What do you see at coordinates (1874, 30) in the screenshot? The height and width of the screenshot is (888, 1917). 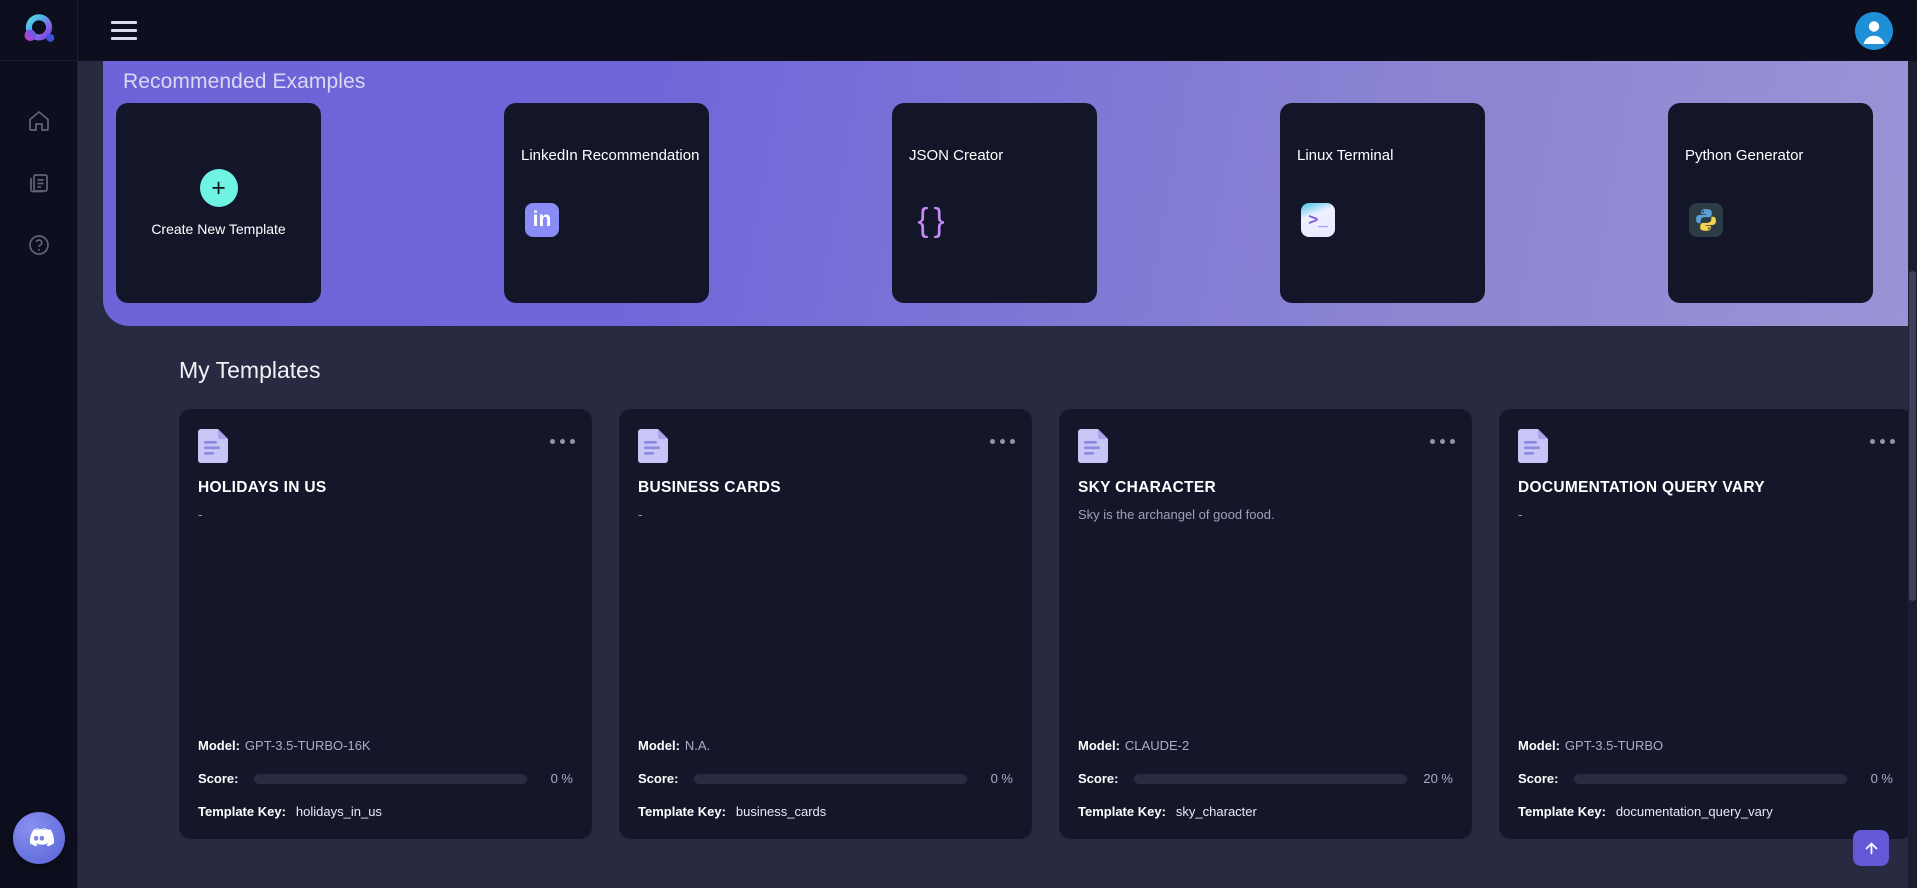 I see `avatar` at bounding box center [1874, 30].